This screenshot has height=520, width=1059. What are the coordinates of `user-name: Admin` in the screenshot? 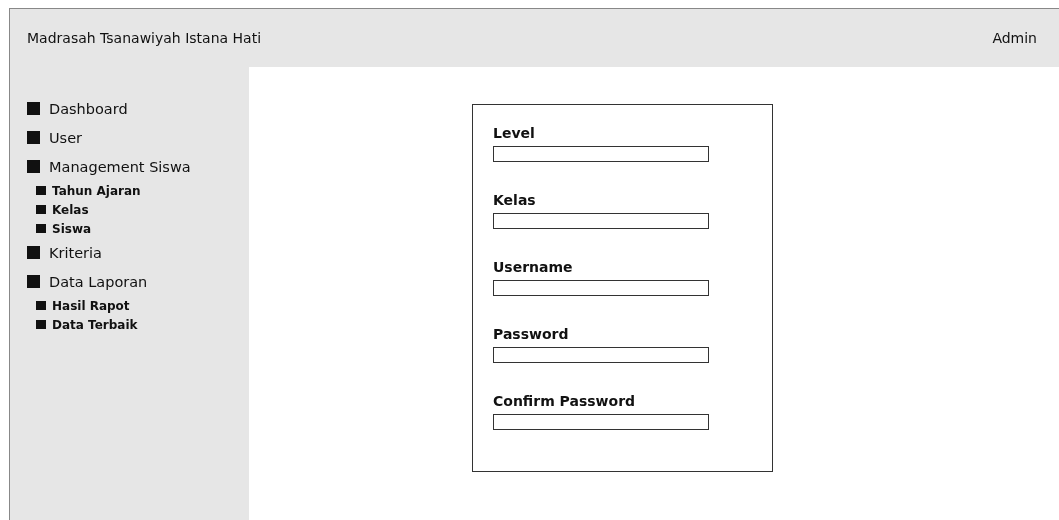 It's located at (1014, 38).